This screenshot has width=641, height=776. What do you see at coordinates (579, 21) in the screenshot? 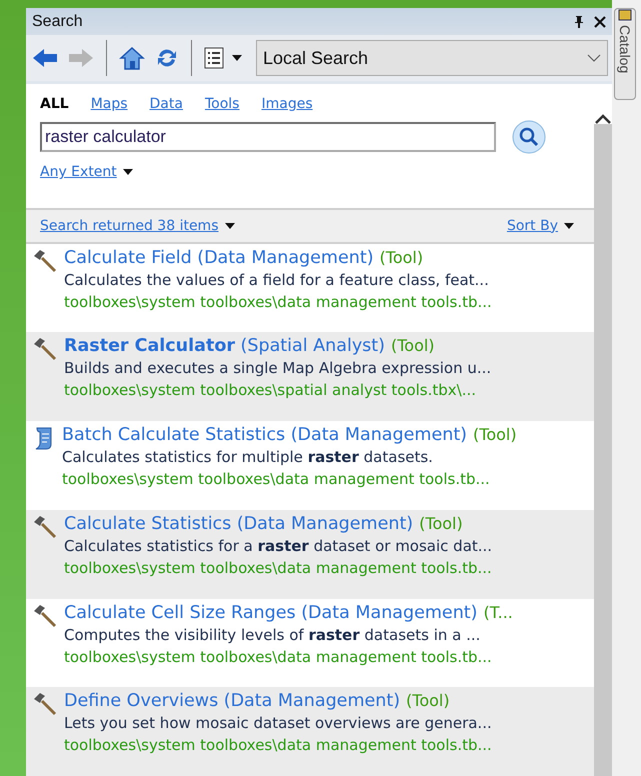
I see `pin-icon` at bounding box center [579, 21].